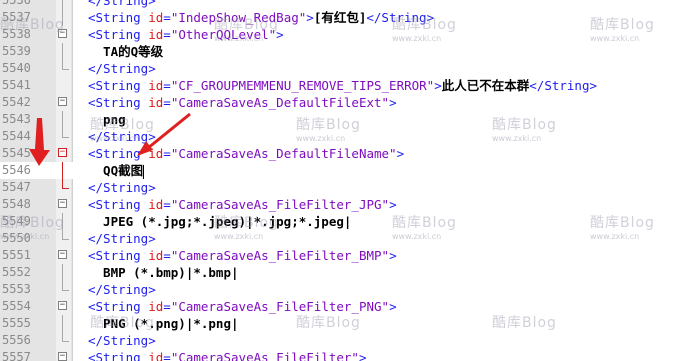 The width and height of the screenshot is (682, 361). I want to click on code-token: "CF_GROUPMEMMENU_REMOVE_TIPS_ERROR", so click(302, 85).